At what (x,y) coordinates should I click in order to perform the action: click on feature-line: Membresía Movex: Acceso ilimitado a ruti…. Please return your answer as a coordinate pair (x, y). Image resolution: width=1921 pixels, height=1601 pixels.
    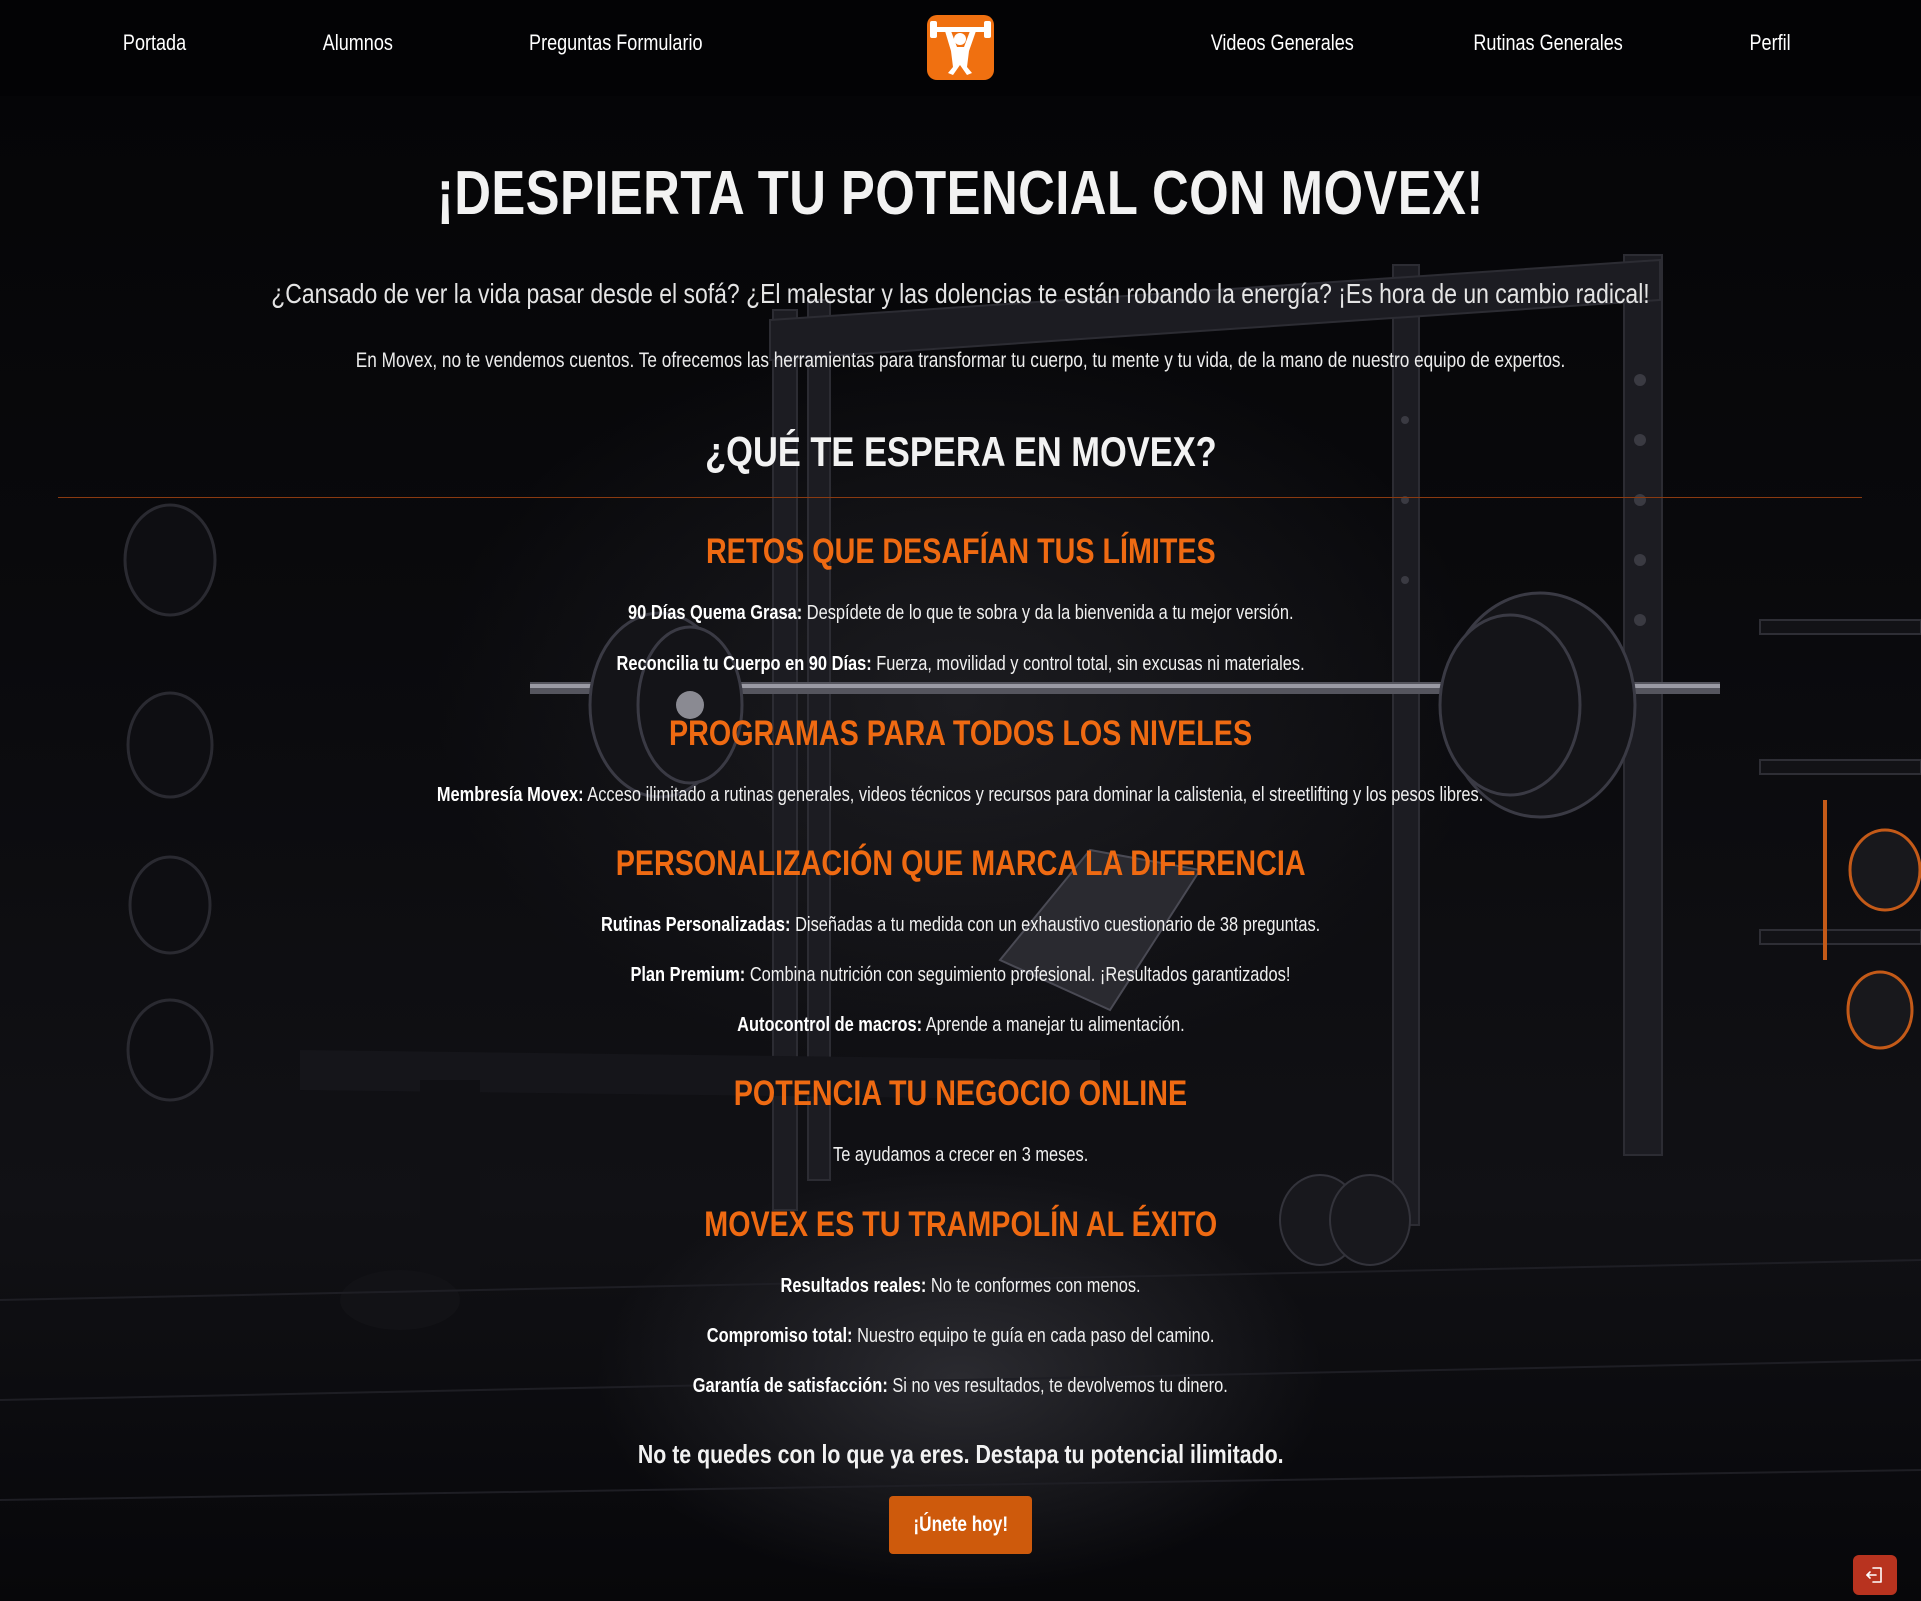
    Looking at the image, I should click on (960, 795).